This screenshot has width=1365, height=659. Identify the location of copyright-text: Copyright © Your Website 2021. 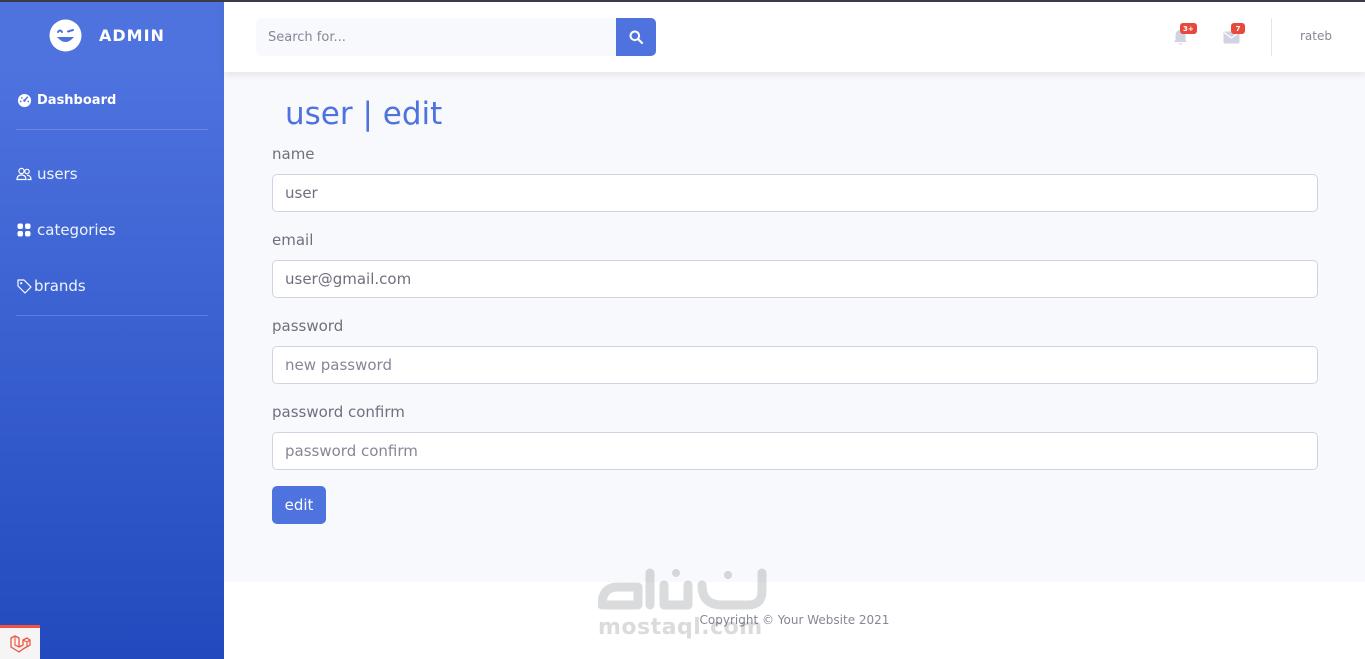
(794, 620).